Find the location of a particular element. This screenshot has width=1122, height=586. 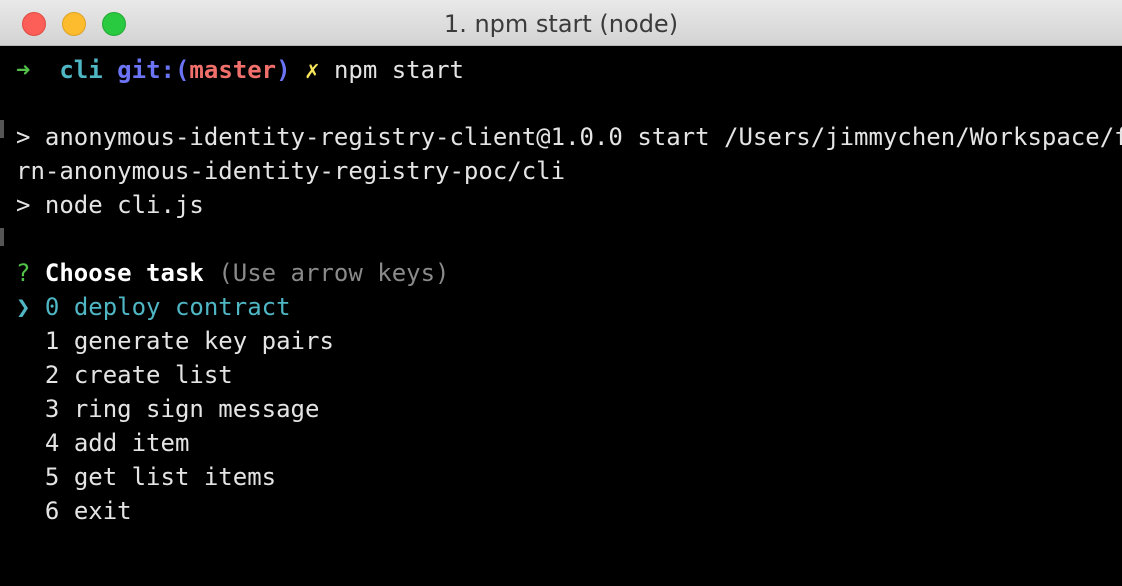

menu-item-index: 6 is located at coordinates (52, 511).